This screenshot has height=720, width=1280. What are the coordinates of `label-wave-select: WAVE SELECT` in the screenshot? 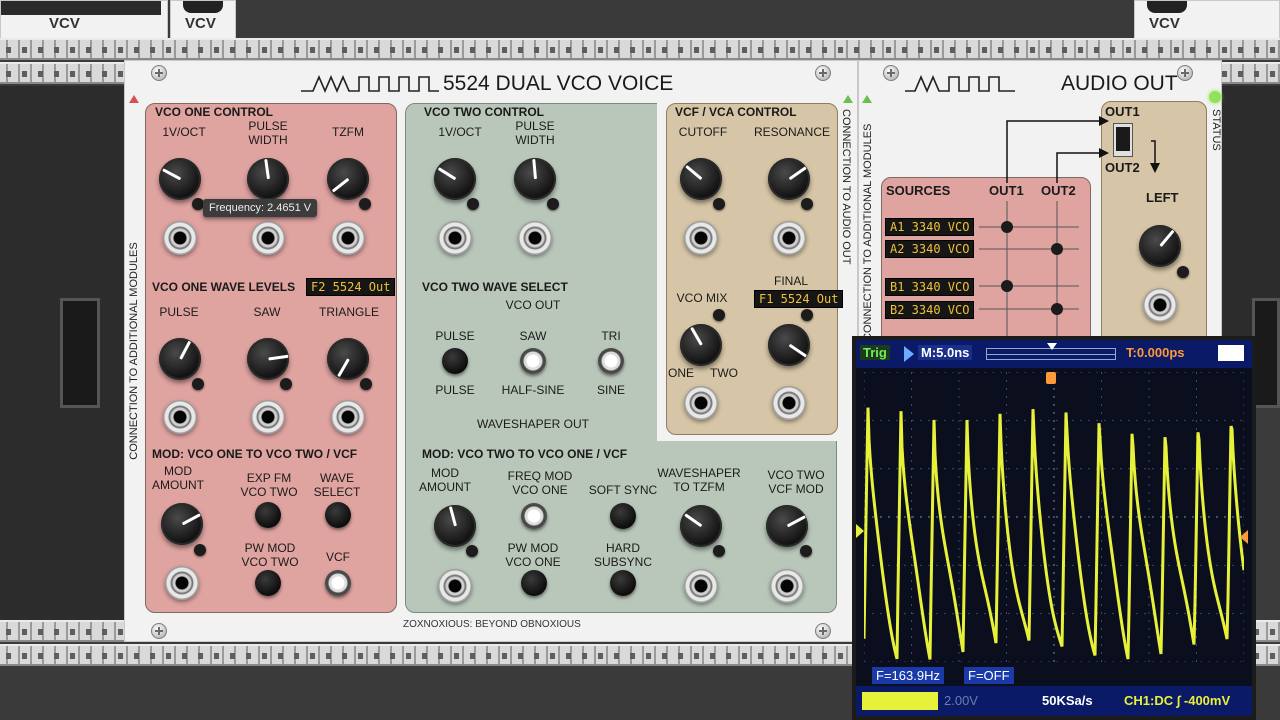 It's located at (337, 485).